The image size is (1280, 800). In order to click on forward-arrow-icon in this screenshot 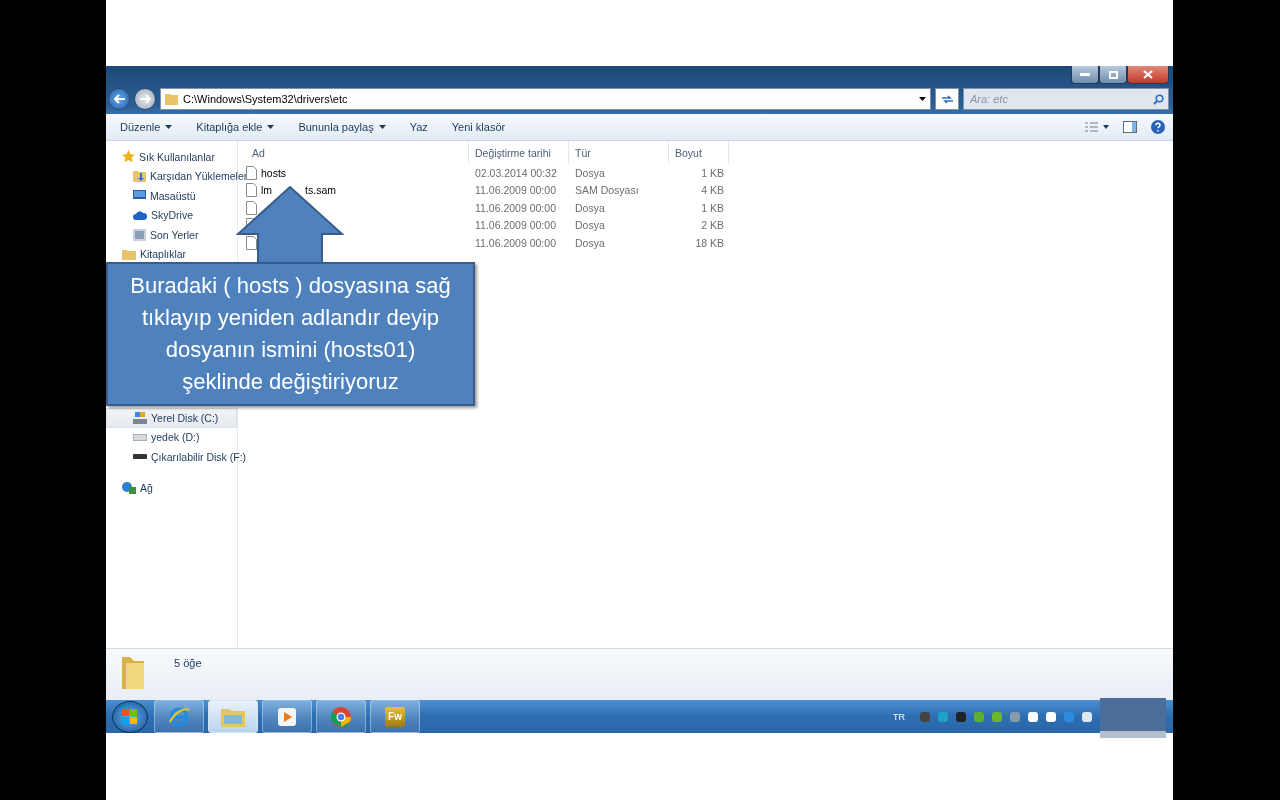, I will do `click(145, 99)`.